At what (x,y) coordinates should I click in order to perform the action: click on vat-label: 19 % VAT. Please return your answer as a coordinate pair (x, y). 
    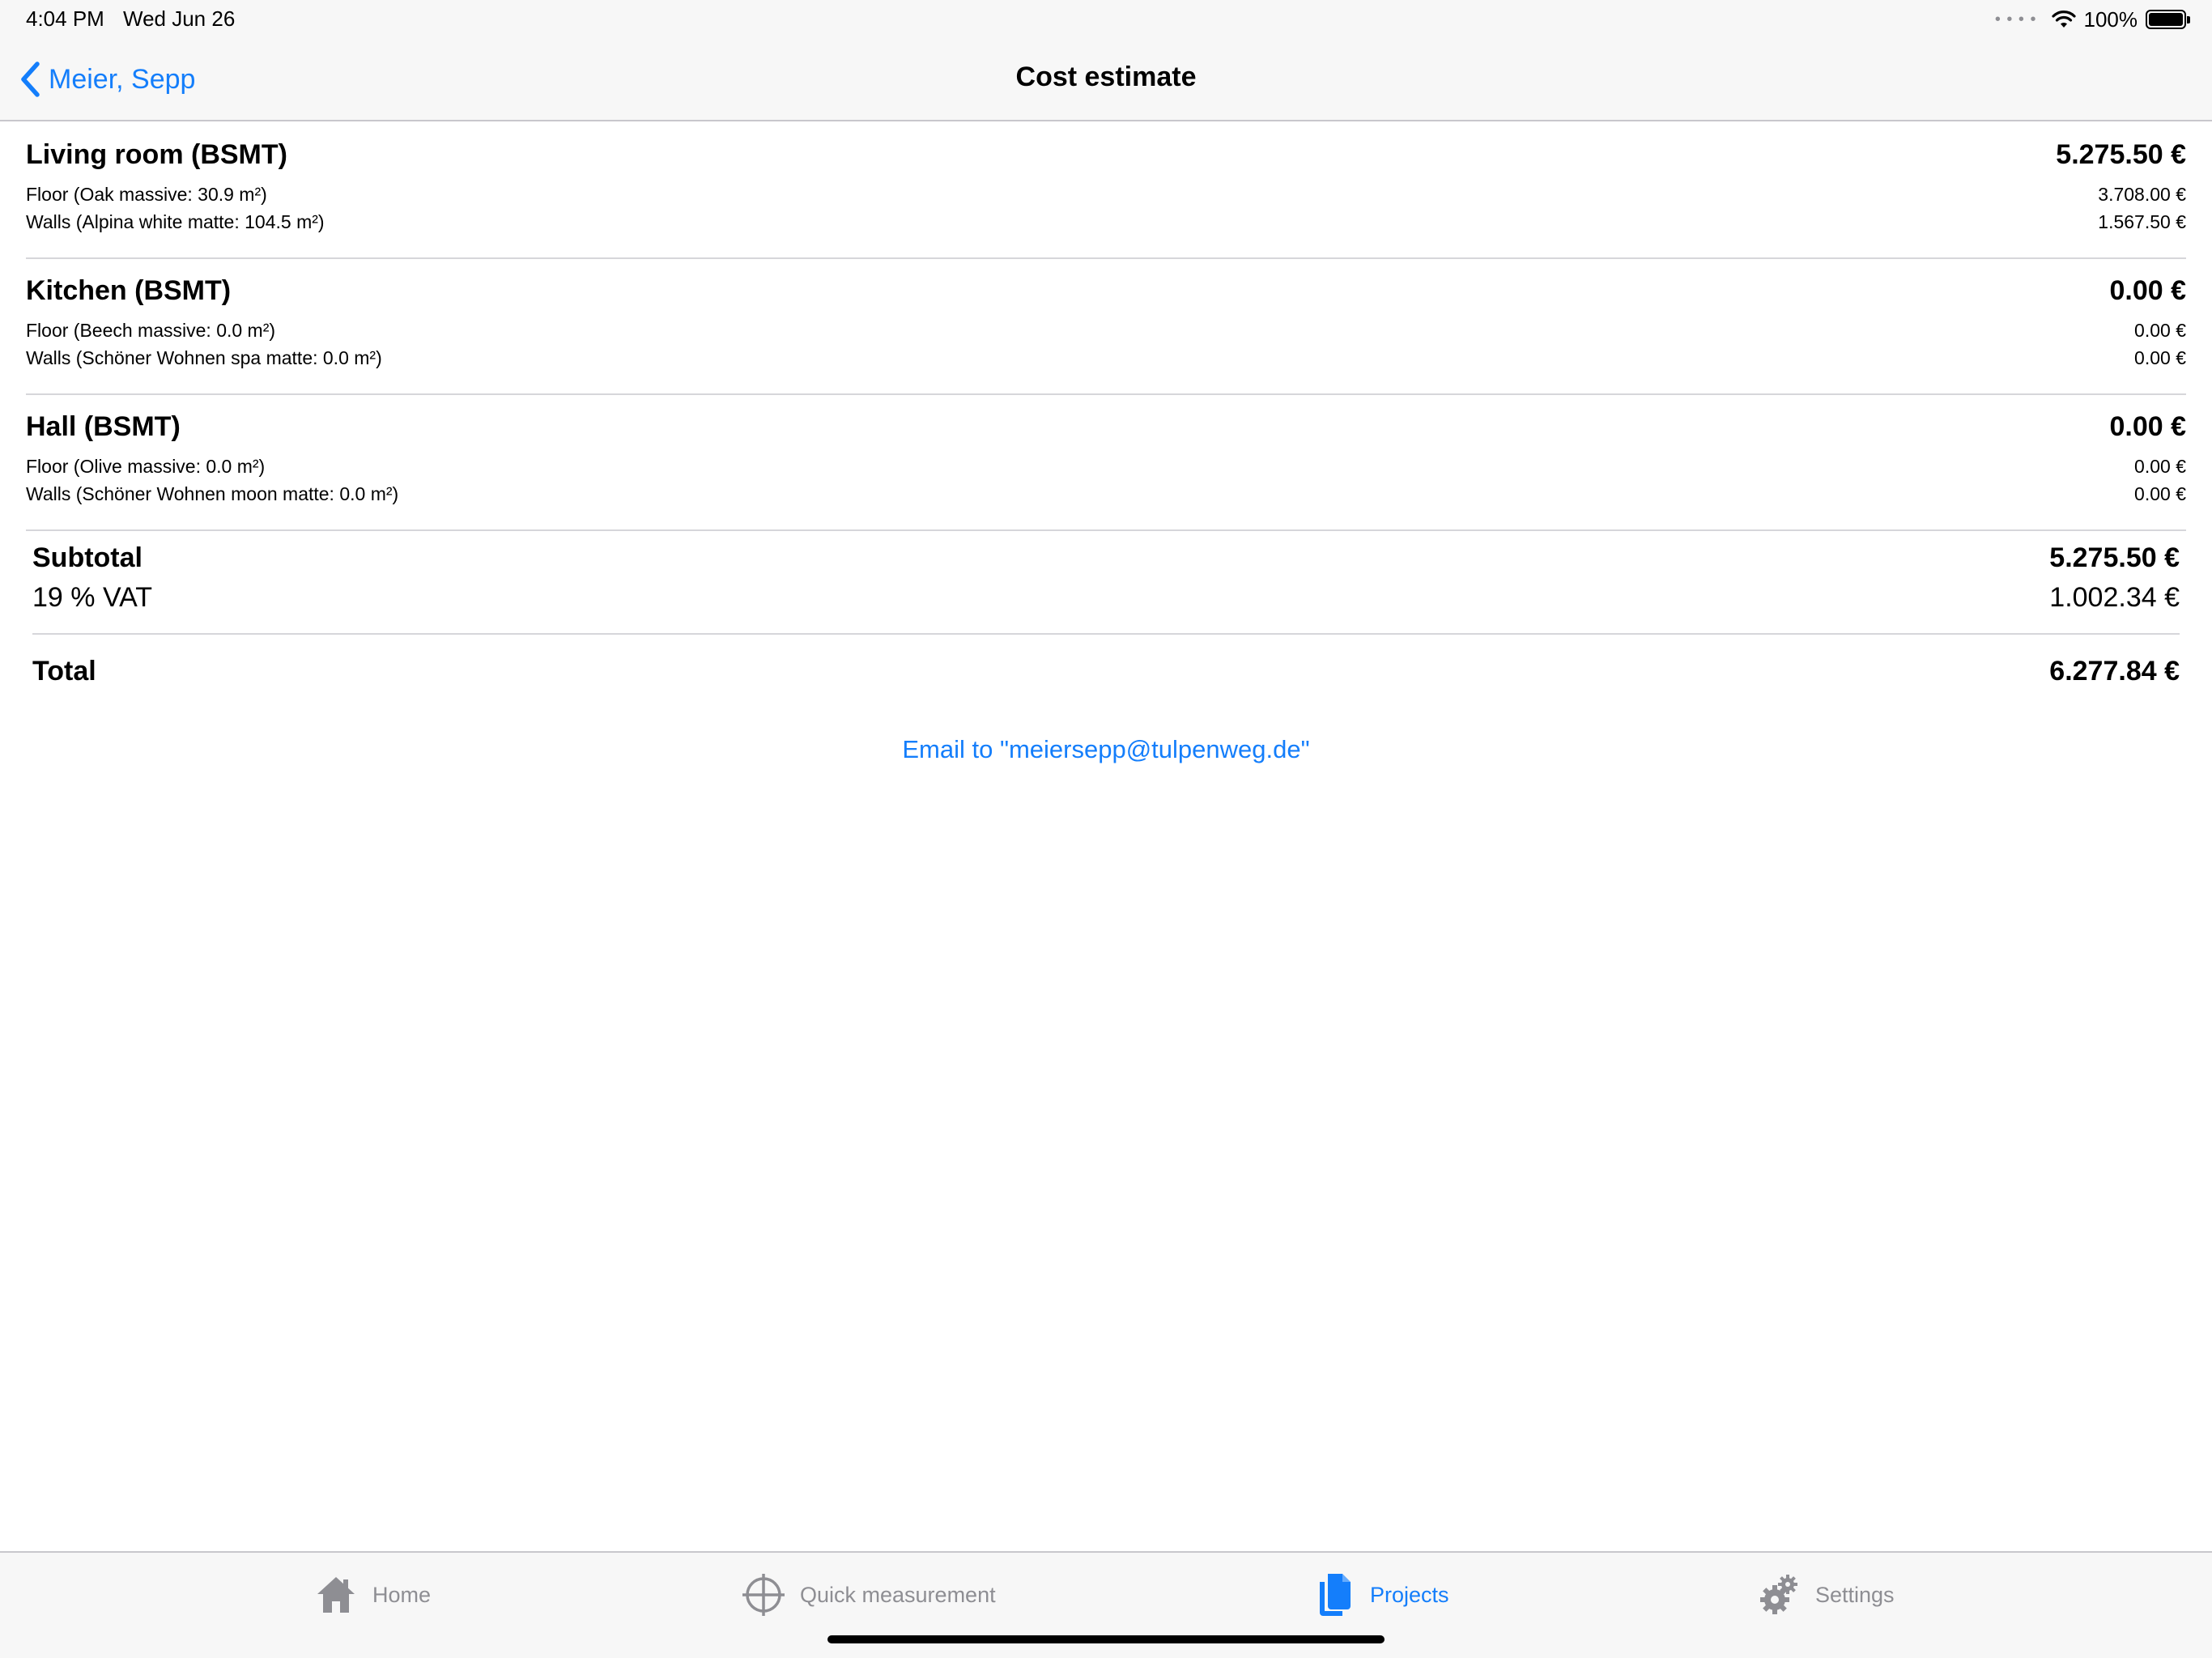
    Looking at the image, I should click on (93, 597).